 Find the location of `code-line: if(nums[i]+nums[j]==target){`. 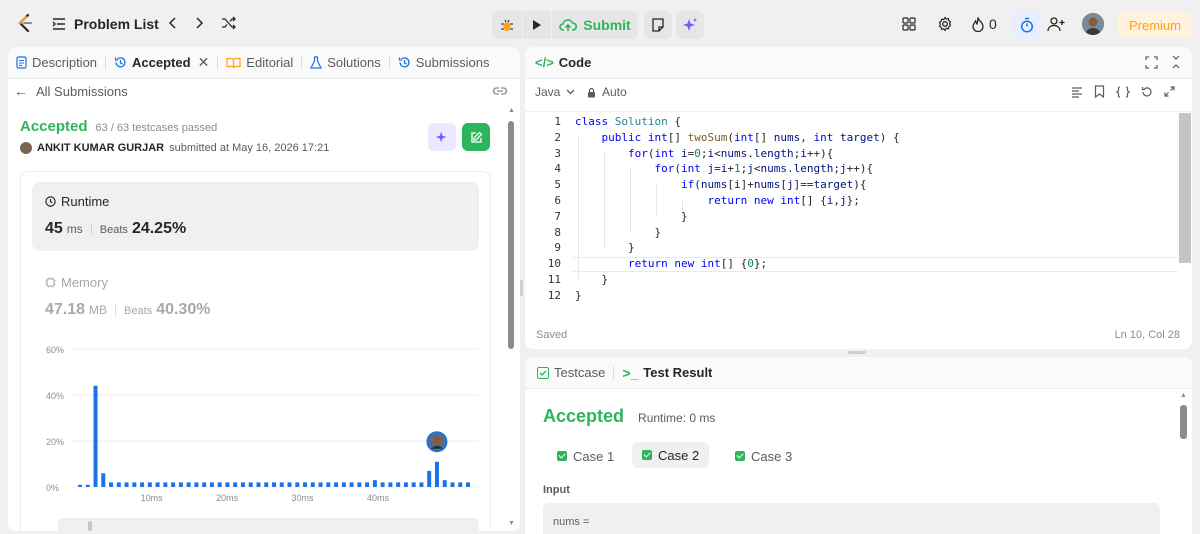

code-line: if(nums[i]+nums[j]==target){ is located at coordinates (721, 184).